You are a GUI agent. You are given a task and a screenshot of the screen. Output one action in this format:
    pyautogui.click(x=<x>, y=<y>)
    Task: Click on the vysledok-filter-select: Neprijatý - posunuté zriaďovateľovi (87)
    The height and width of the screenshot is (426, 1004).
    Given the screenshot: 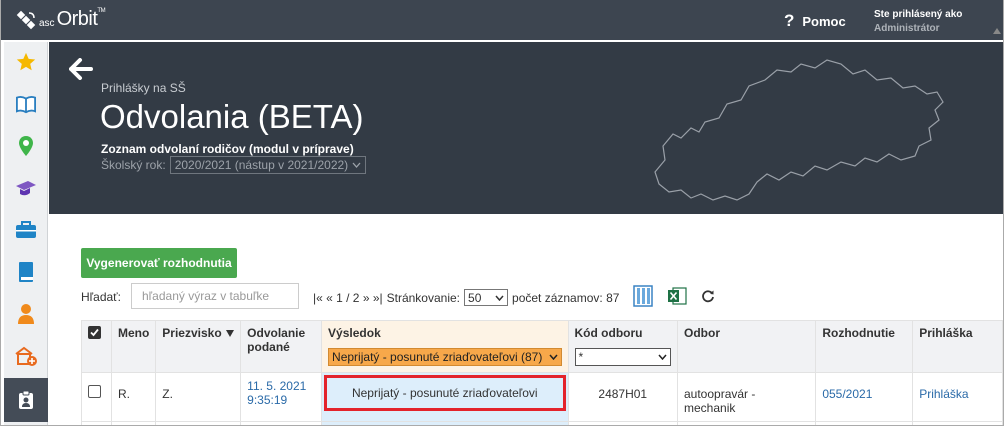 What is the action you would take?
    pyautogui.click(x=445, y=357)
    